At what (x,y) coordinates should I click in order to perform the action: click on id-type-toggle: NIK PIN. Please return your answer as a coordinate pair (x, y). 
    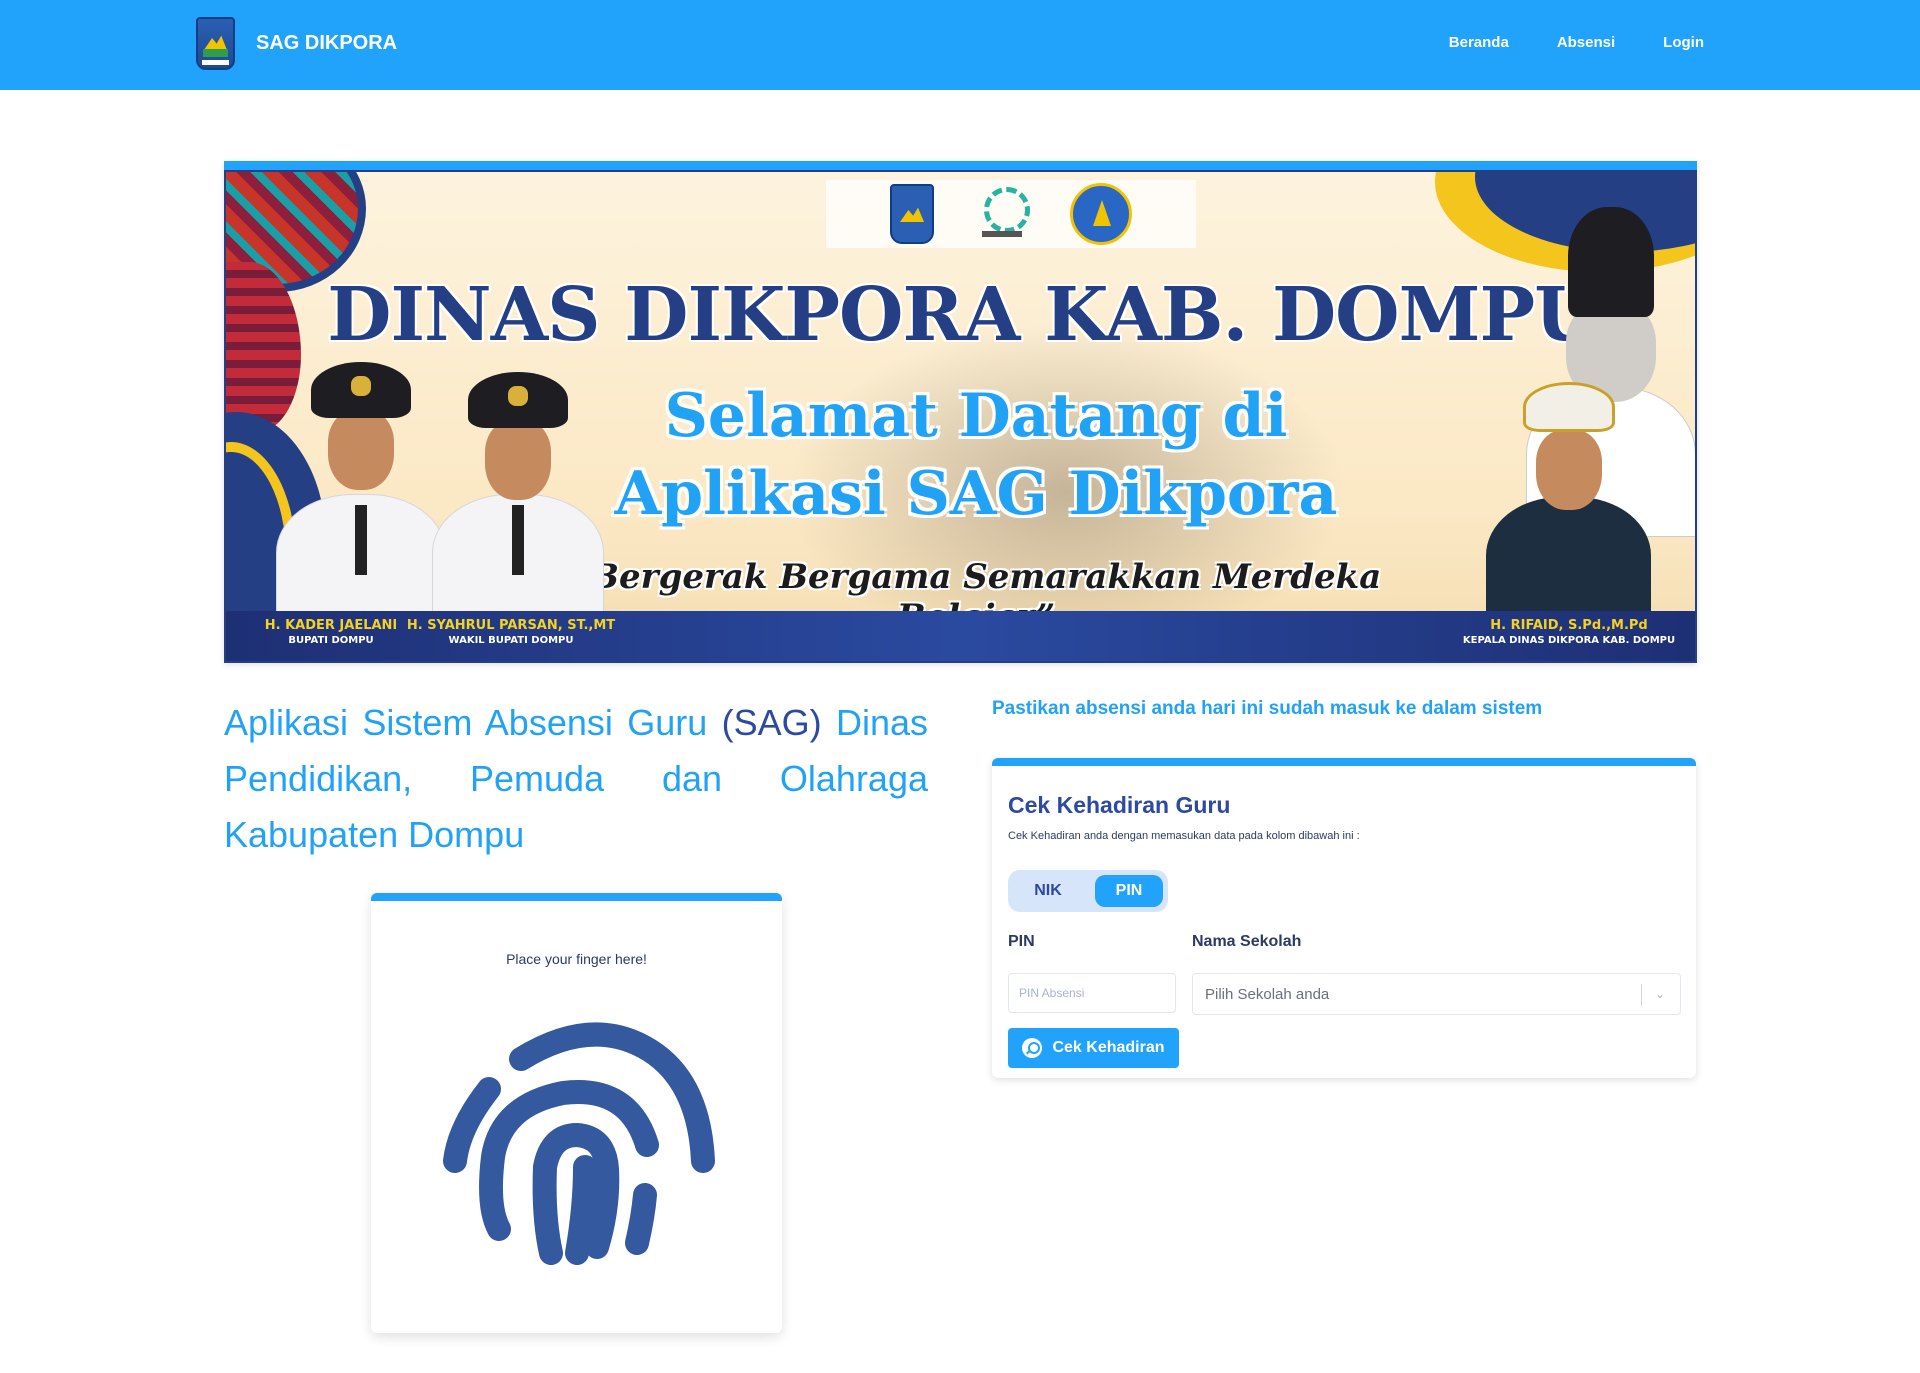
    Looking at the image, I should click on (1088, 891).